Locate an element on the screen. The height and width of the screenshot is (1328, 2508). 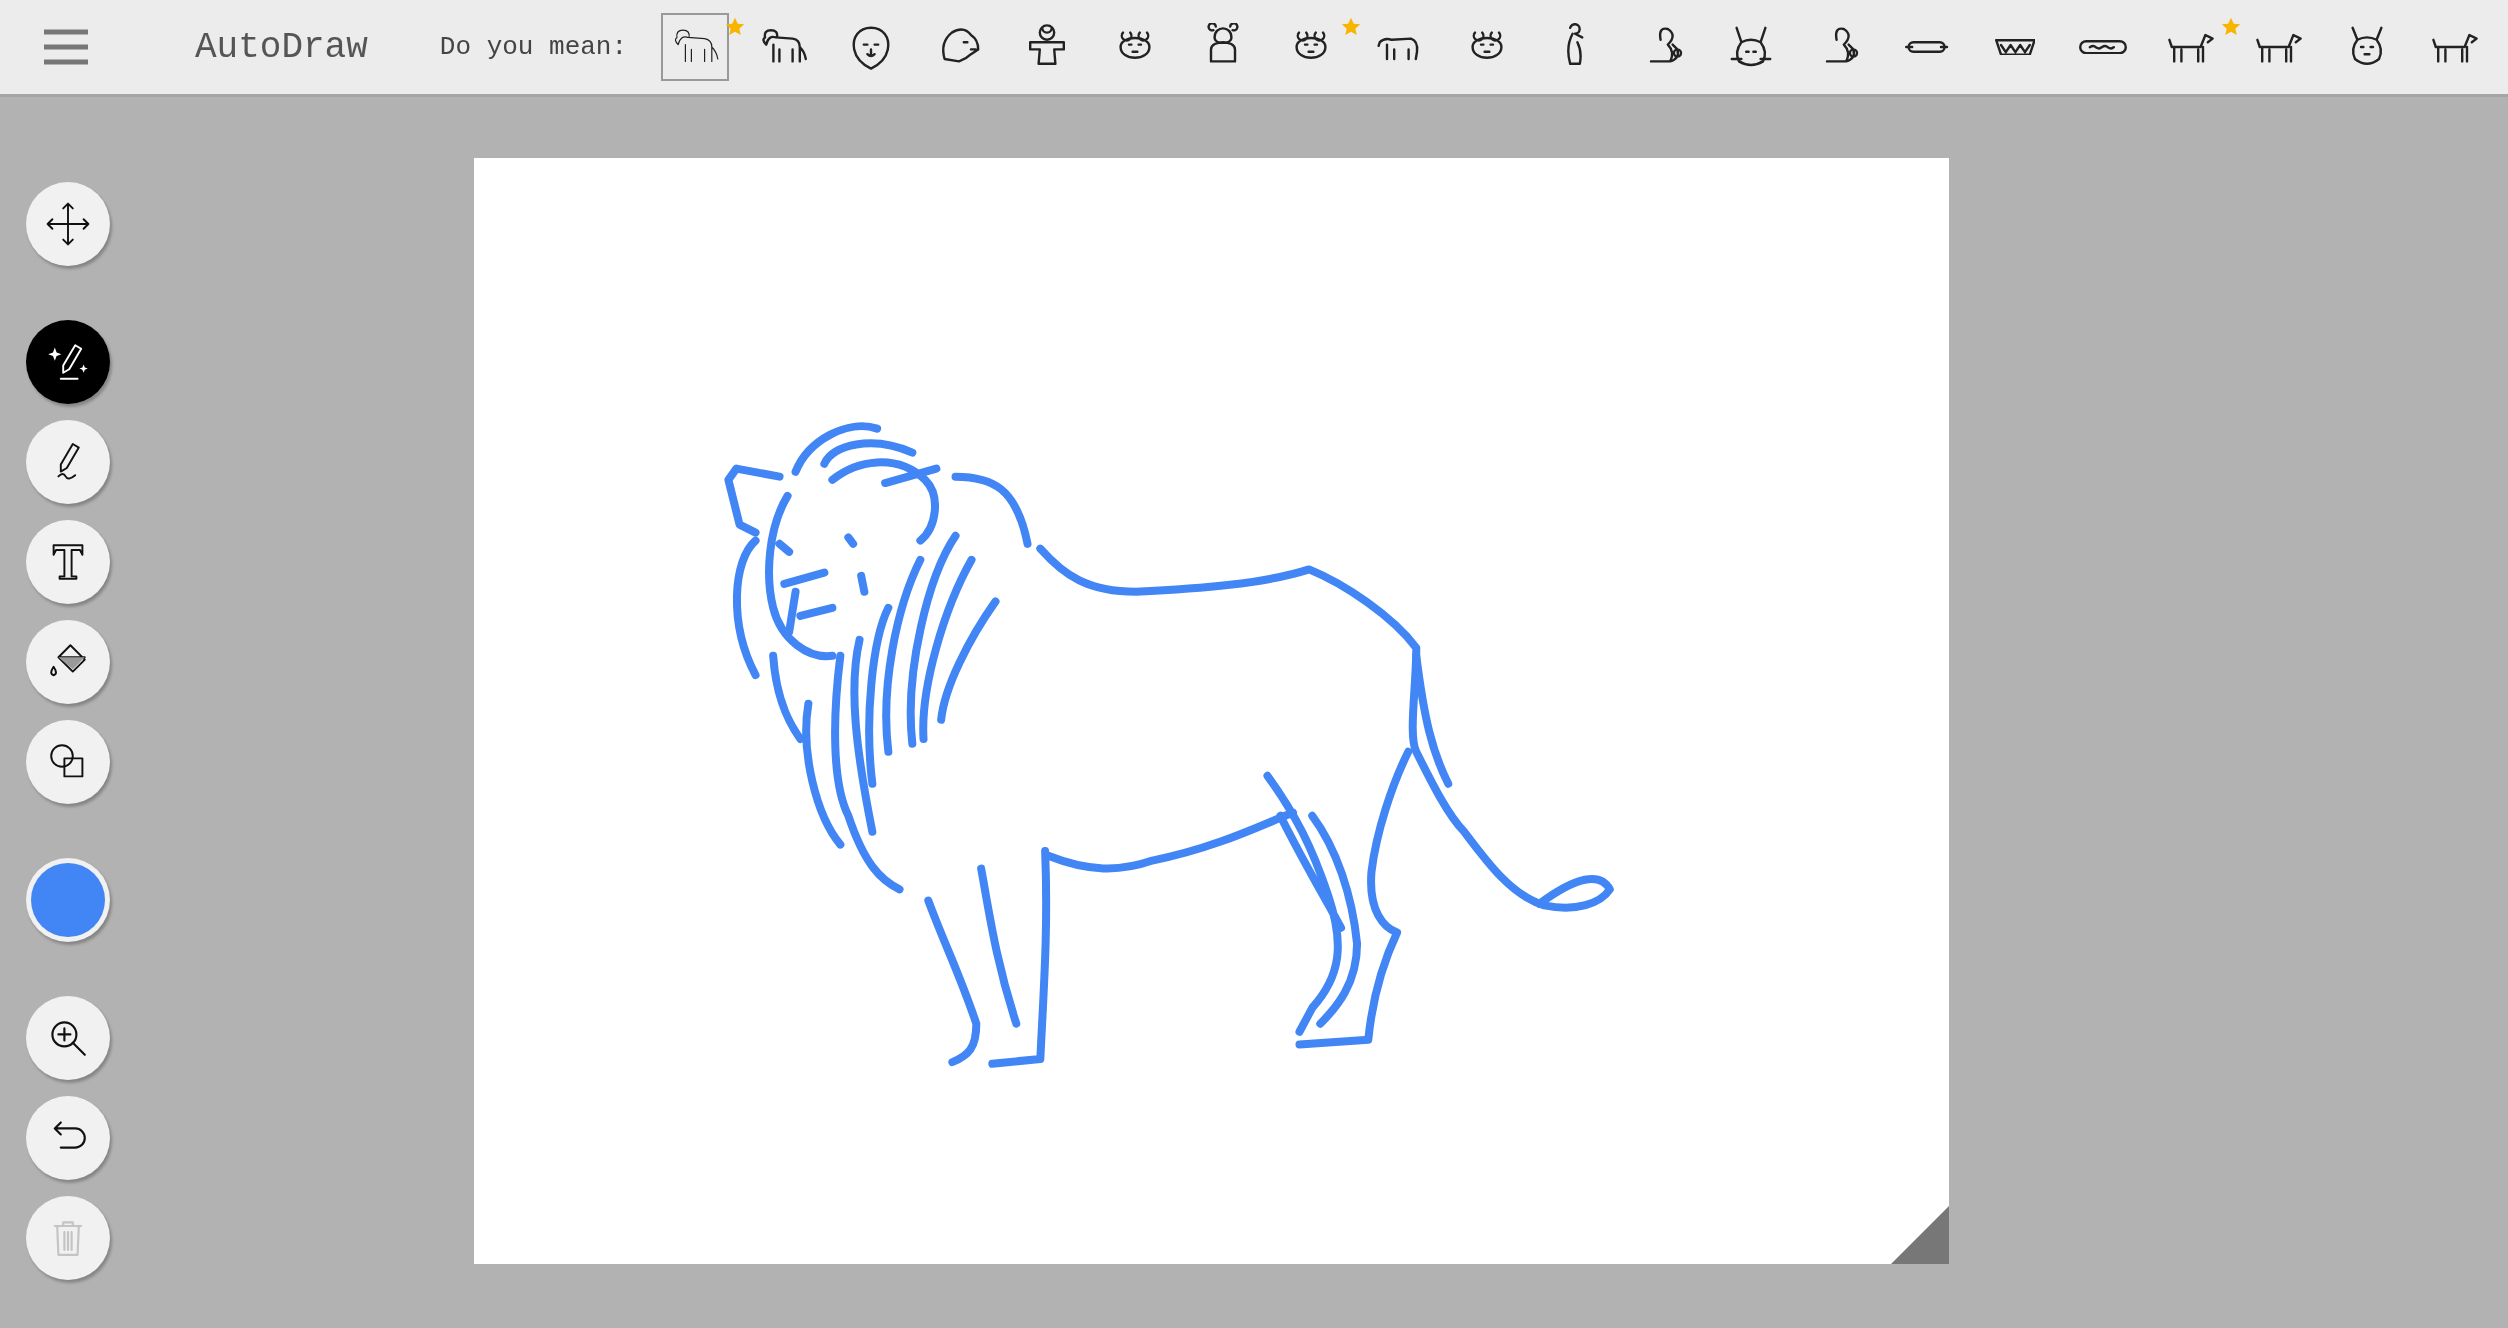
menu-button is located at coordinates (66, 47).